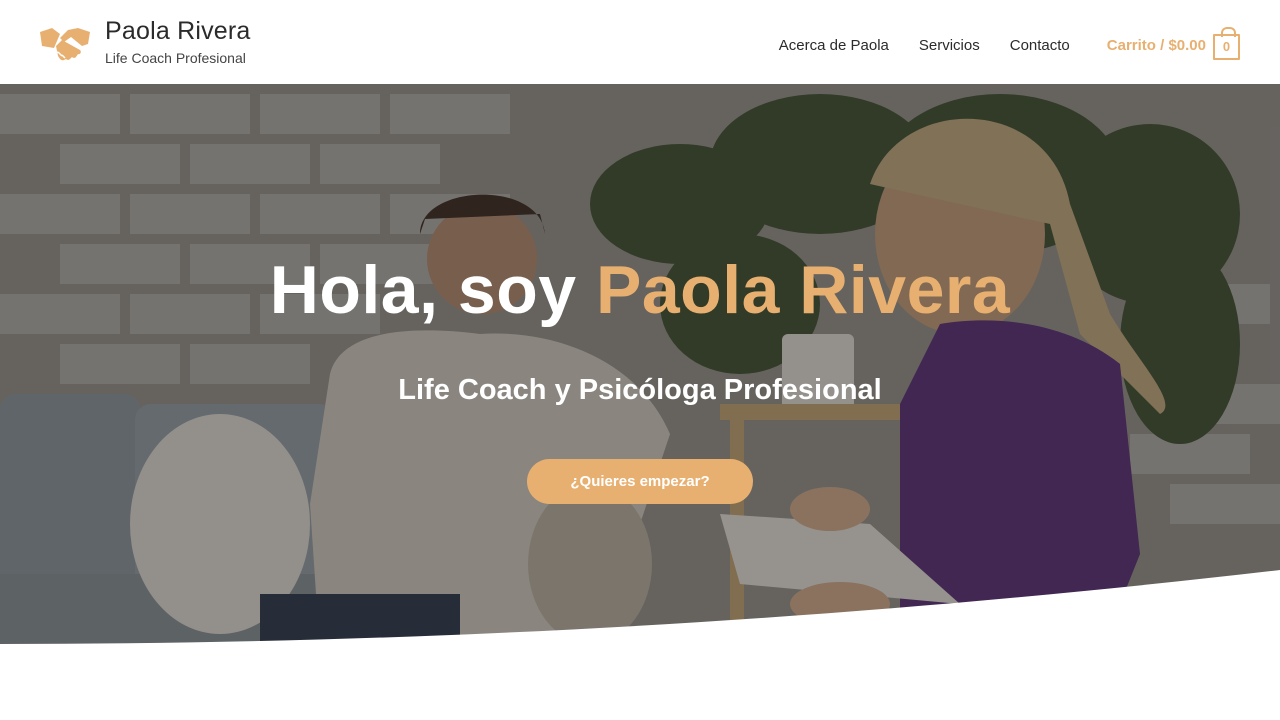  What do you see at coordinates (640, 612) in the screenshot?
I see `hero-bottom-curve` at bounding box center [640, 612].